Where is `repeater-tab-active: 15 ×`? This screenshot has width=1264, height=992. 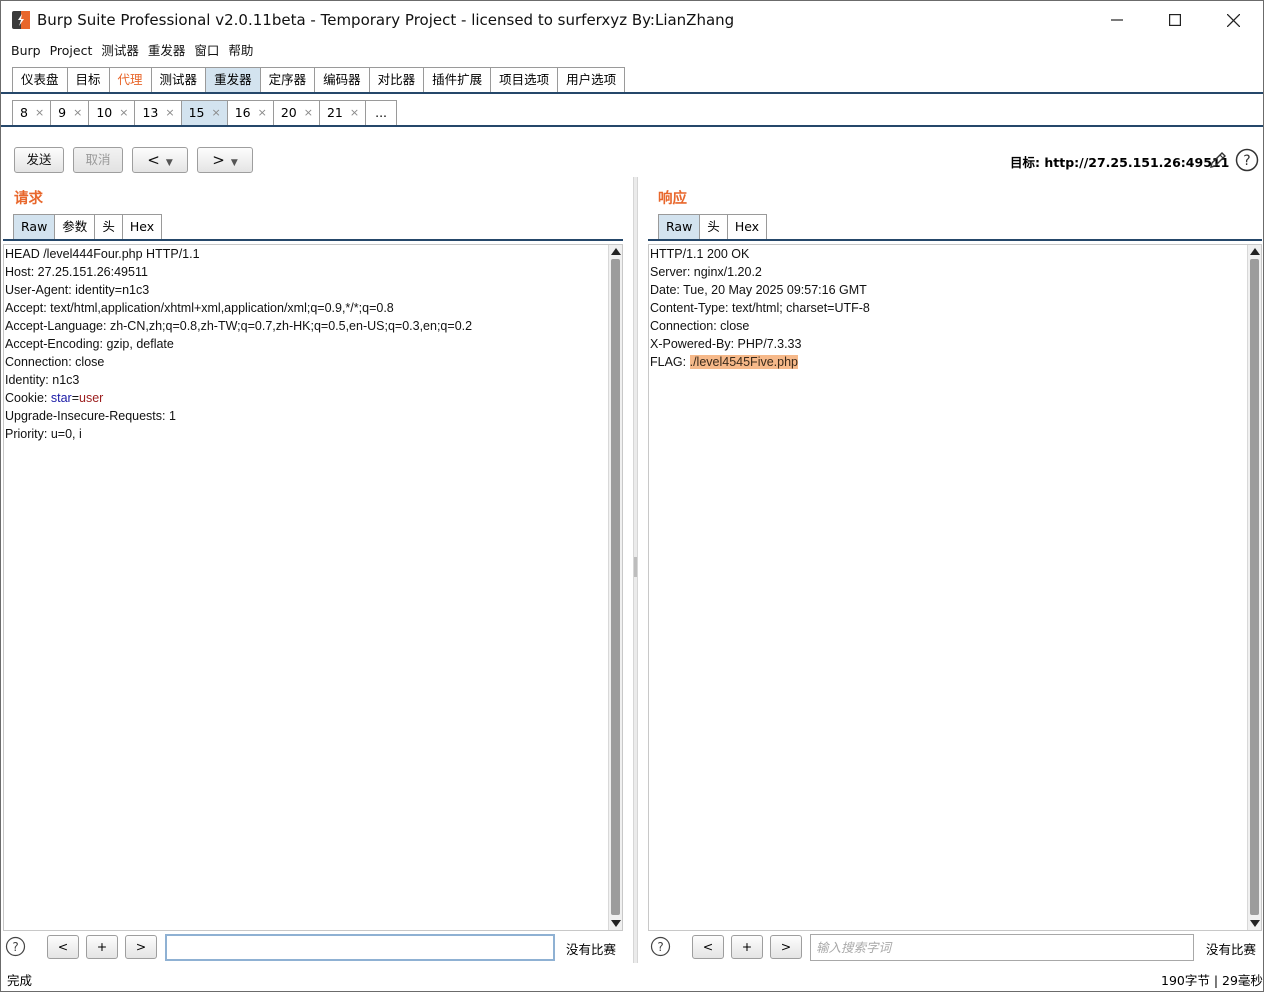
repeater-tab-active: 15 × is located at coordinates (203, 113).